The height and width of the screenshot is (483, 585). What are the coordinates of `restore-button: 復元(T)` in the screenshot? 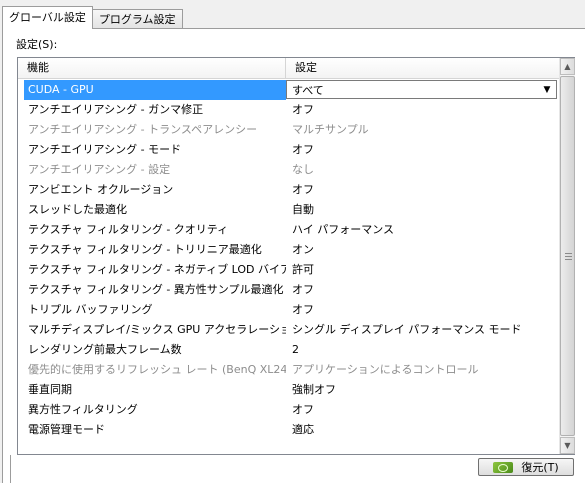 It's located at (526, 467).